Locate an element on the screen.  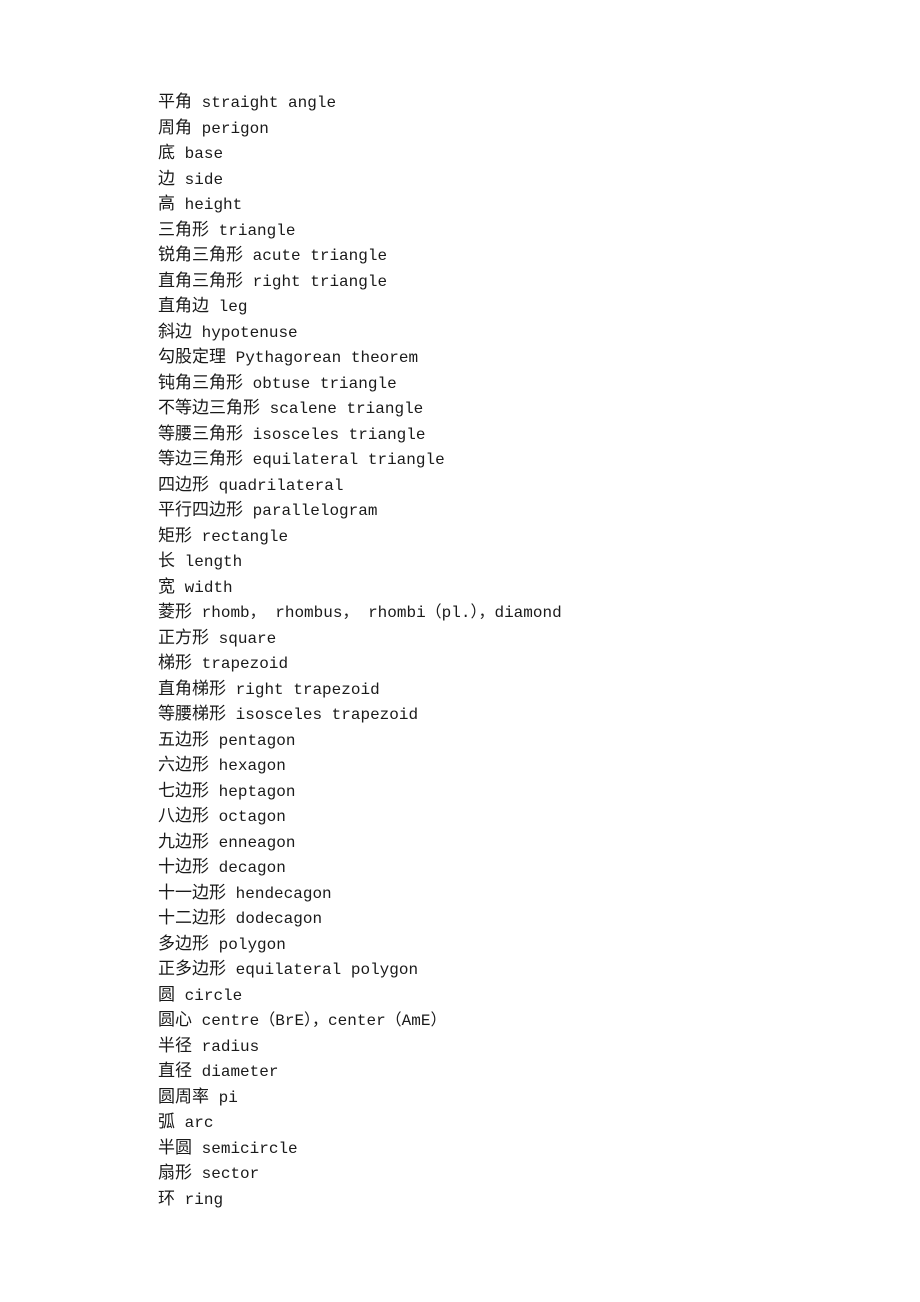
glossary-entry: 十边形 decagon is located at coordinates (508, 867).